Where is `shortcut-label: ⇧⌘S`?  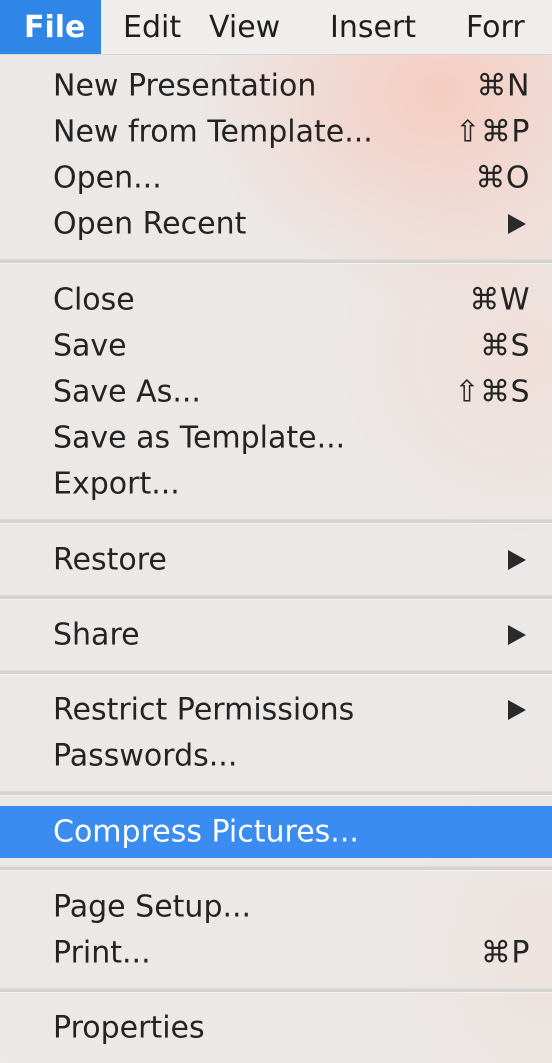
shortcut-label: ⇧⌘S is located at coordinates (492, 392).